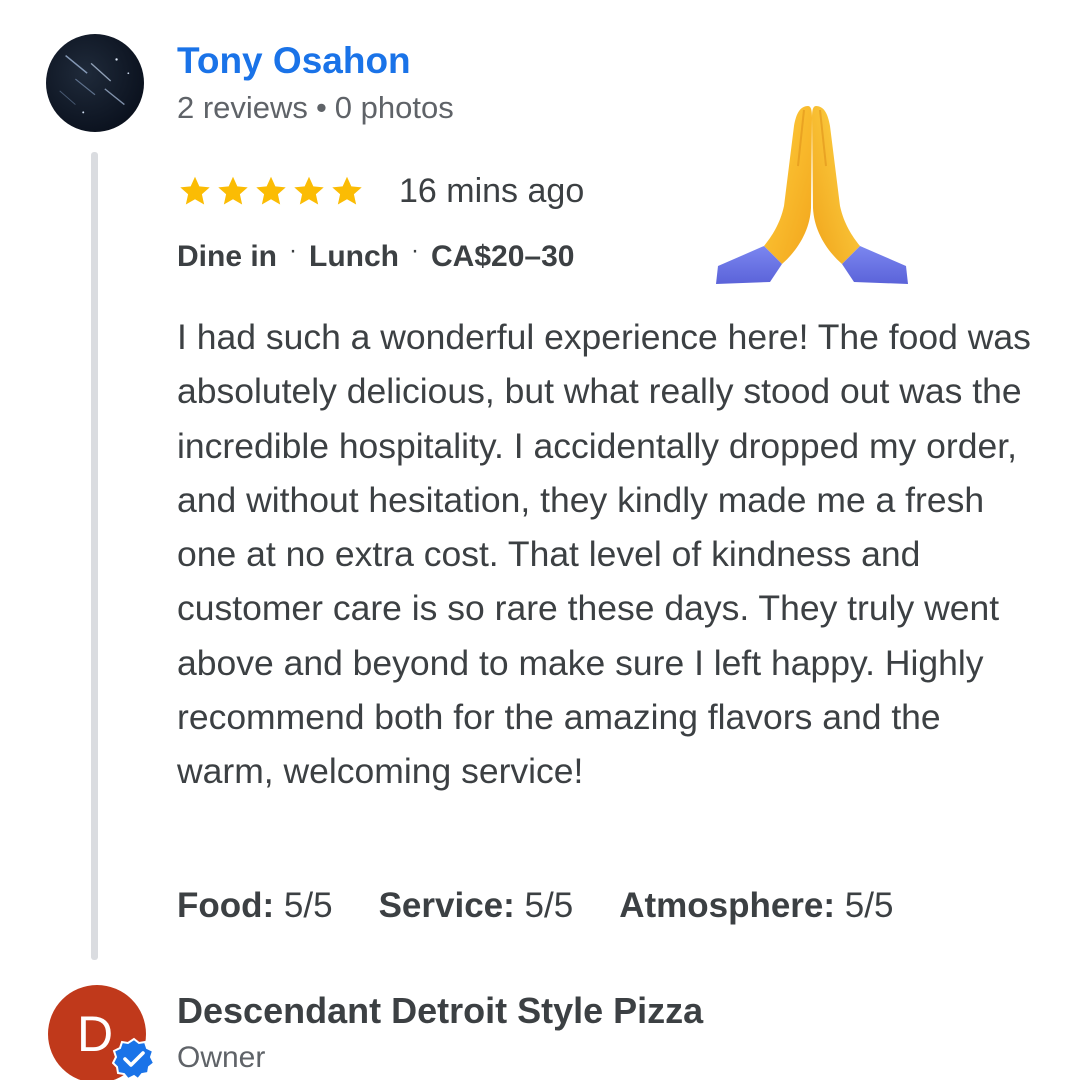 The image size is (1080, 1080). What do you see at coordinates (221, 1057) in the screenshot?
I see `owner-role: Owner` at bounding box center [221, 1057].